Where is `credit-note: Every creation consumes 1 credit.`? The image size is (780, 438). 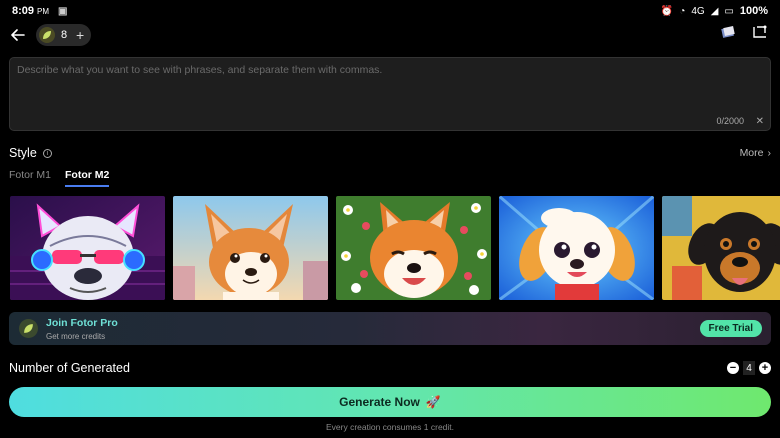 credit-note: Every creation consumes 1 credit. is located at coordinates (390, 427).